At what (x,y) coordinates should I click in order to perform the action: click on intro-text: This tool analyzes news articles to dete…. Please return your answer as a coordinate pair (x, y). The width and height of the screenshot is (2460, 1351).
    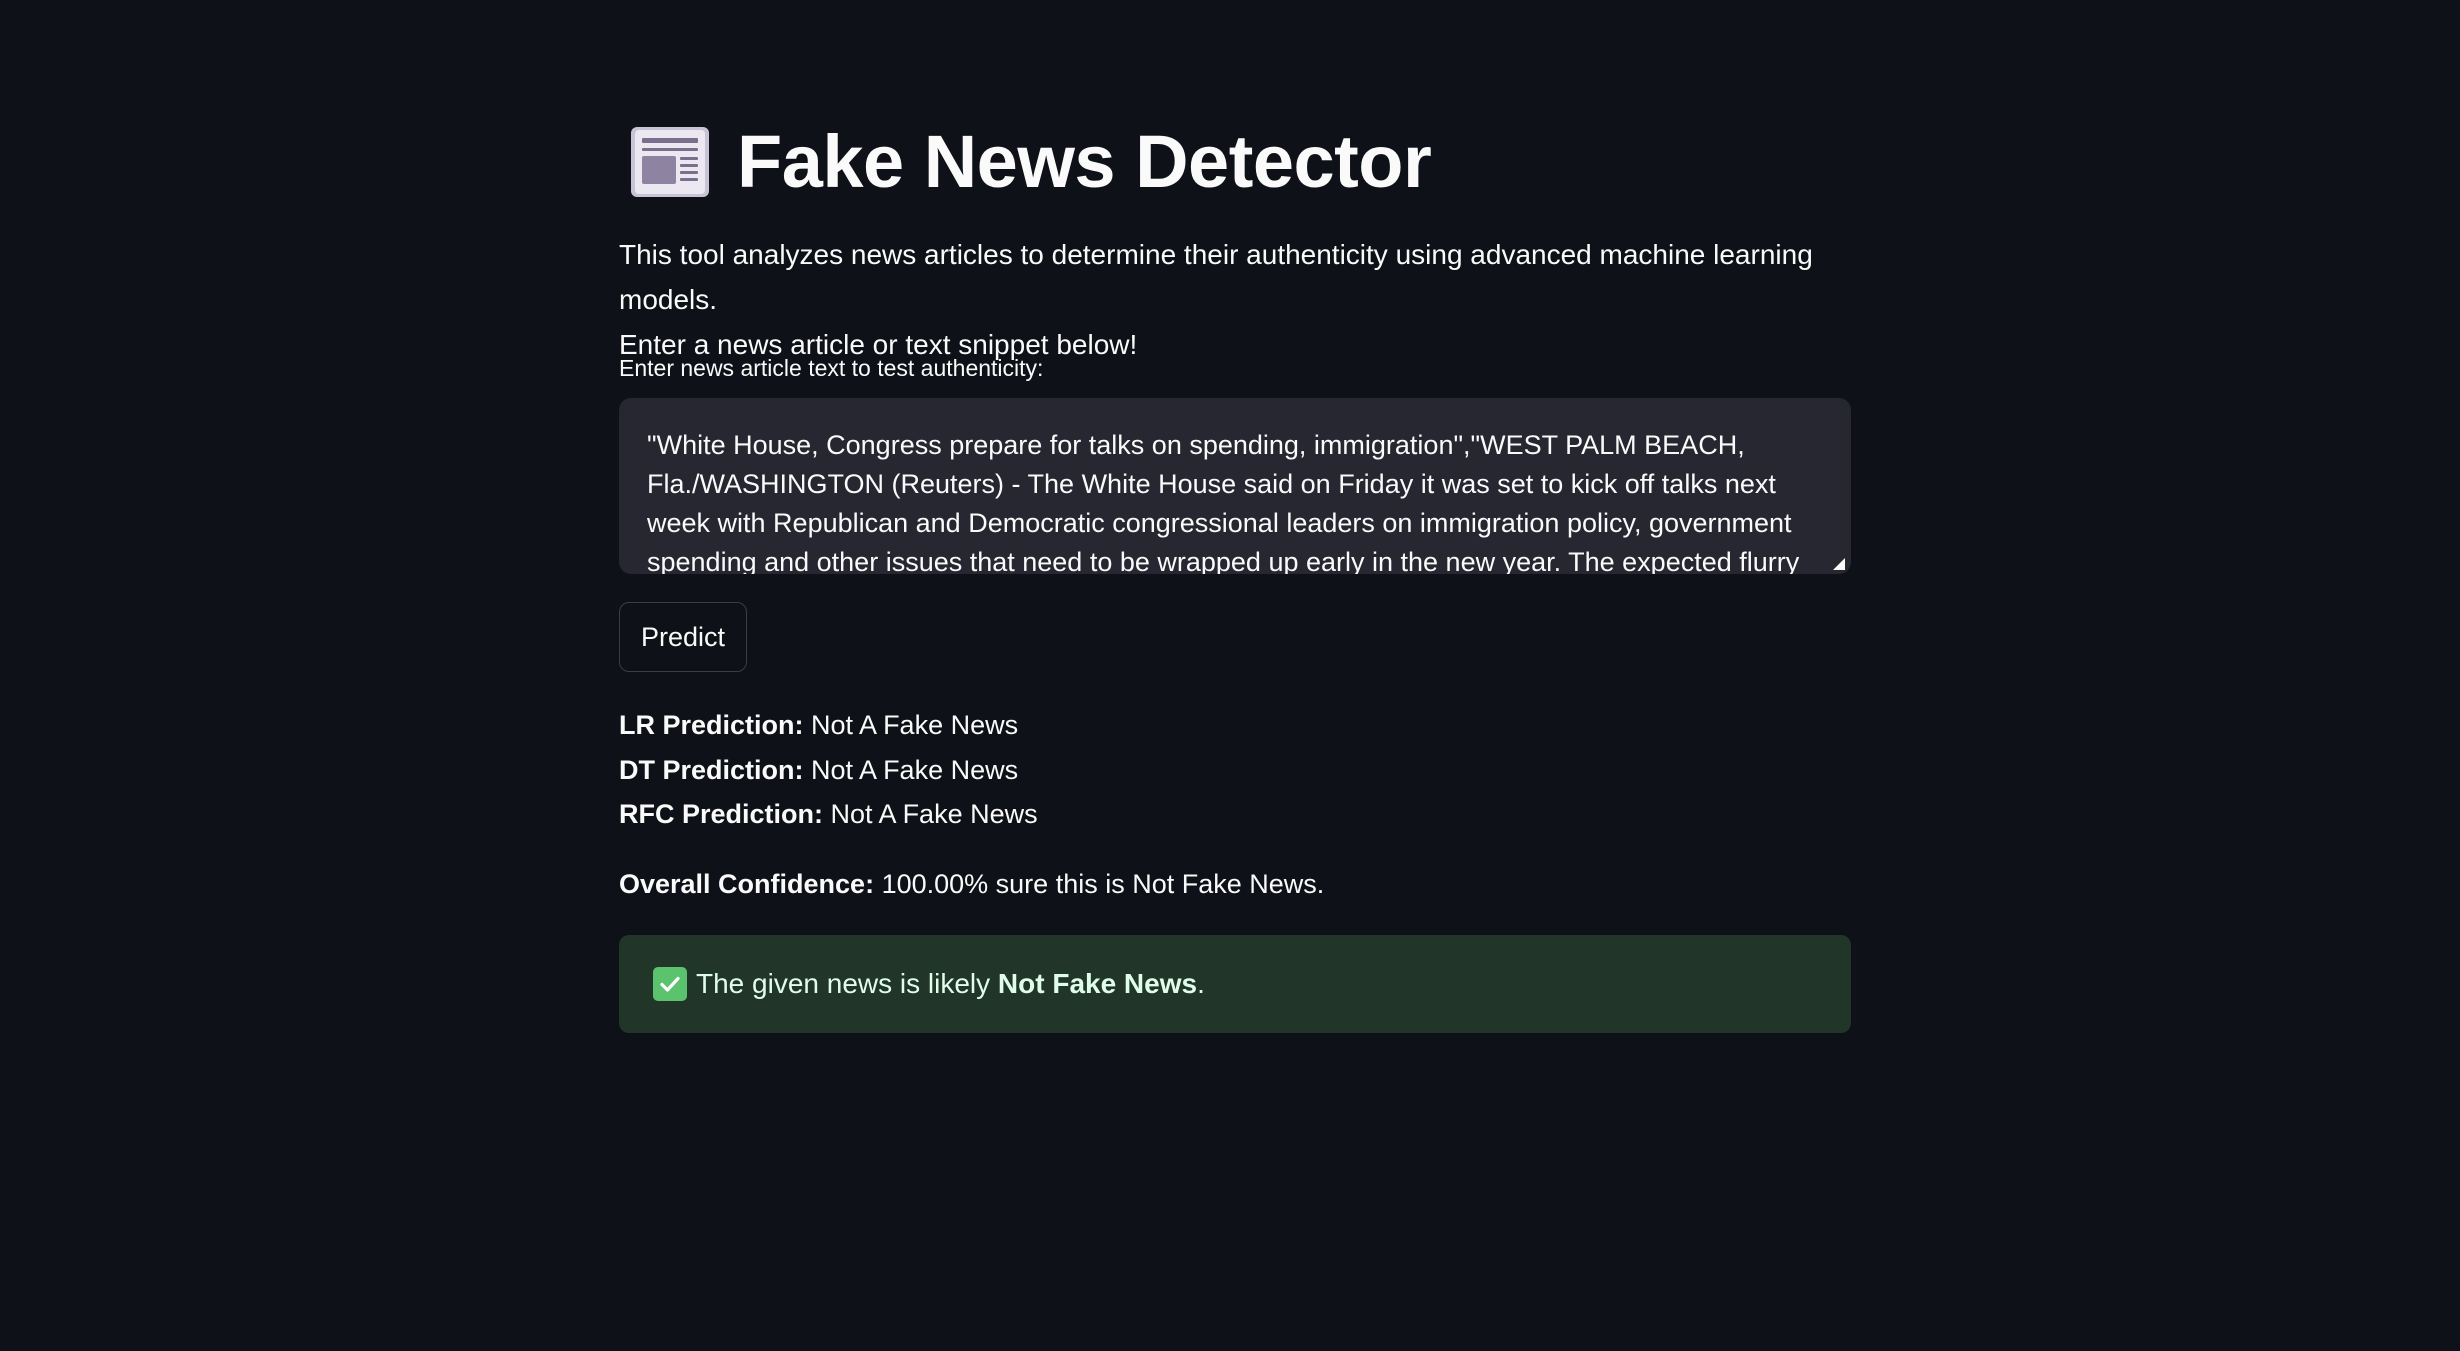
    Looking at the image, I should click on (1244, 299).